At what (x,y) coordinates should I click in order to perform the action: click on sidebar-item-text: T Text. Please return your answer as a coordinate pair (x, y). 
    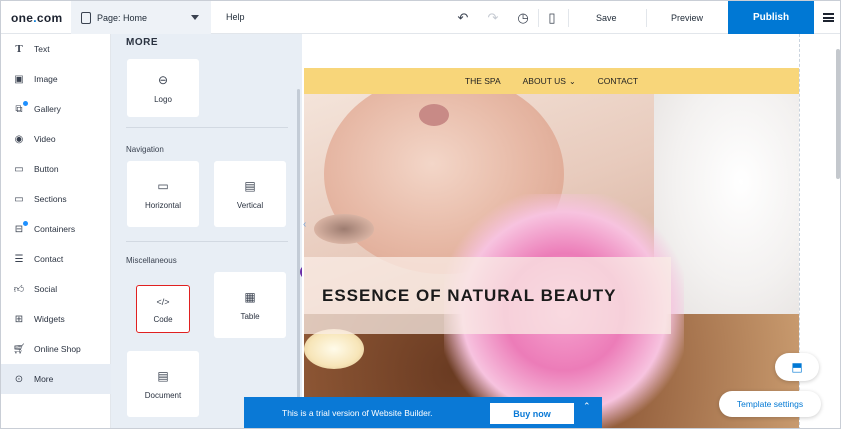
    Looking at the image, I should click on (56, 49).